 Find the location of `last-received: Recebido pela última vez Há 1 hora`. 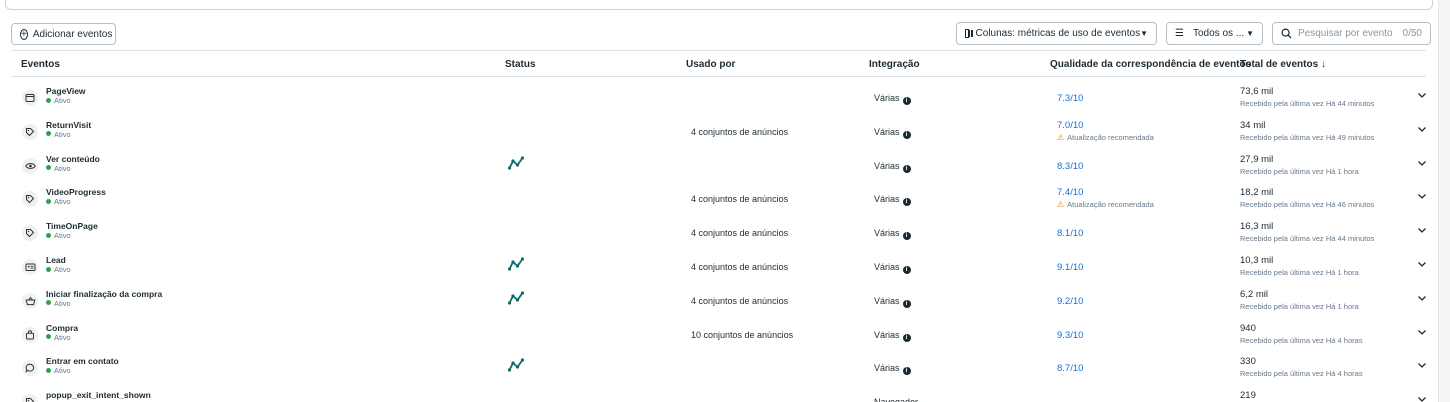

last-received: Recebido pela última vez Há 1 hora is located at coordinates (1299, 171).